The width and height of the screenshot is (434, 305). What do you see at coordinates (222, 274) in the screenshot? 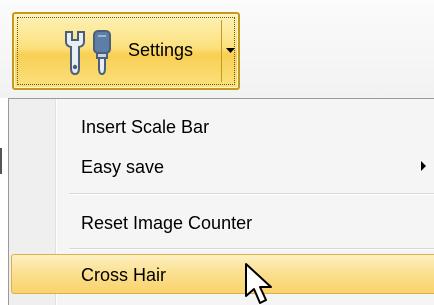
I see `menu-item-cross-hair: Cross Hair` at bounding box center [222, 274].